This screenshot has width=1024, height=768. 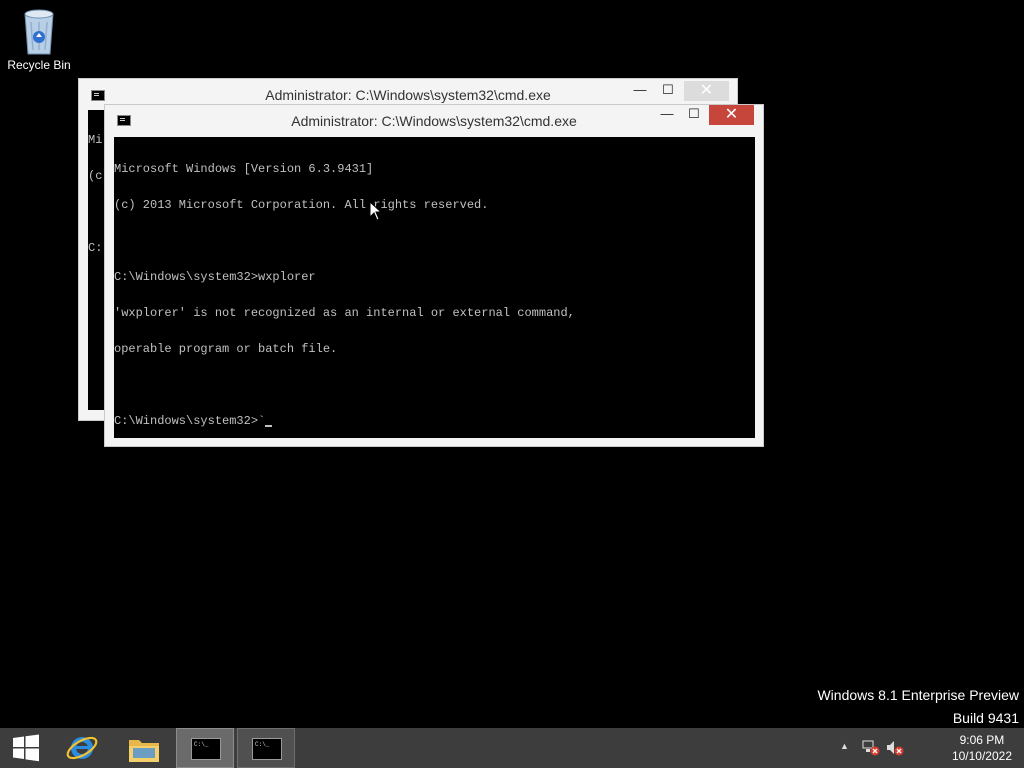 I want to click on taskbar-cmd-1: C:\_, so click(x=205, y=748).